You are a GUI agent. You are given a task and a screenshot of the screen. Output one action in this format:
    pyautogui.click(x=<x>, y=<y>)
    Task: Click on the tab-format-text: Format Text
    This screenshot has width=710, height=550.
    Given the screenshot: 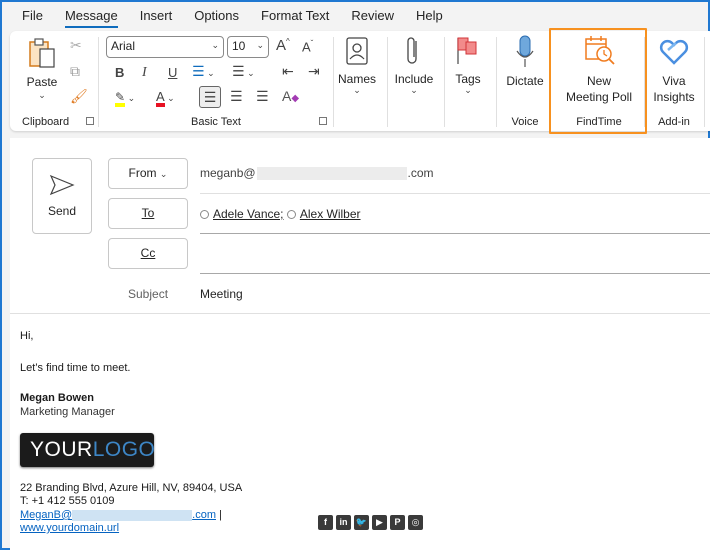 What is the action you would take?
    pyautogui.click(x=295, y=16)
    